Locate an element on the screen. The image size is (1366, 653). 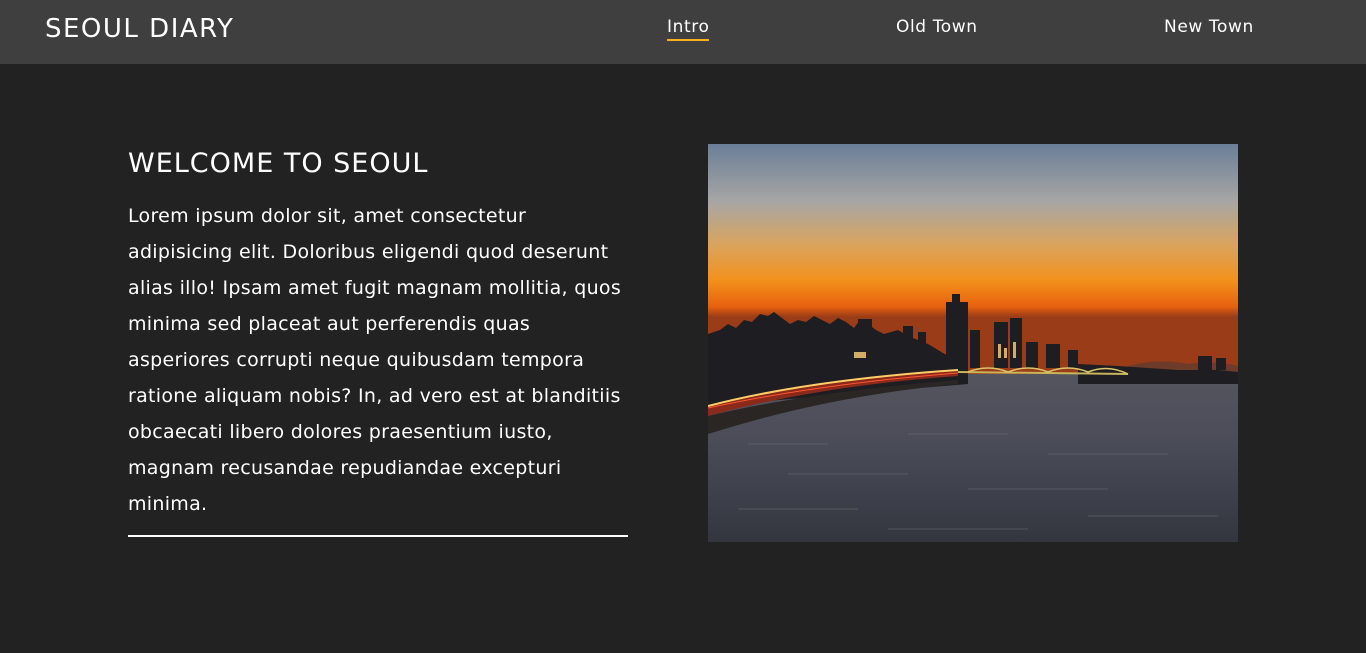
site-logo: SEOUL DIARY is located at coordinates (139, 29).